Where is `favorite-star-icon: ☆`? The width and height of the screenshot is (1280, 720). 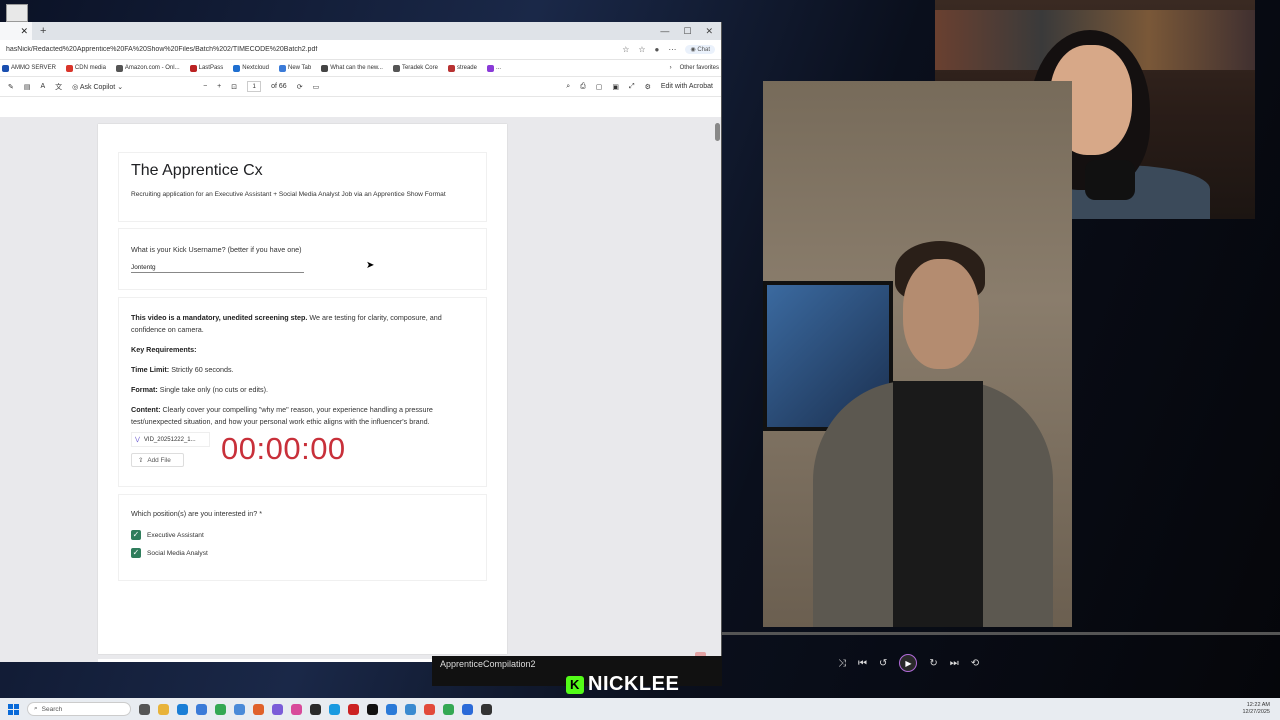 favorite-star-icon: ☆ is located at coordinates (625, 49).